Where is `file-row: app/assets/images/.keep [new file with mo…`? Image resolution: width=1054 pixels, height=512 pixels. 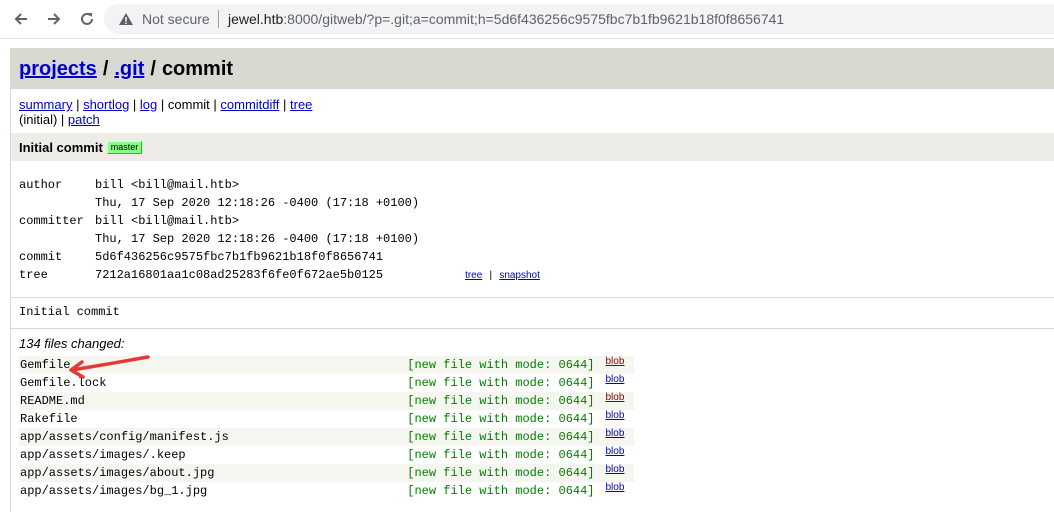 file-row: app/assets/images/.keep [new file with mo… is located at coordinates (326, 455).